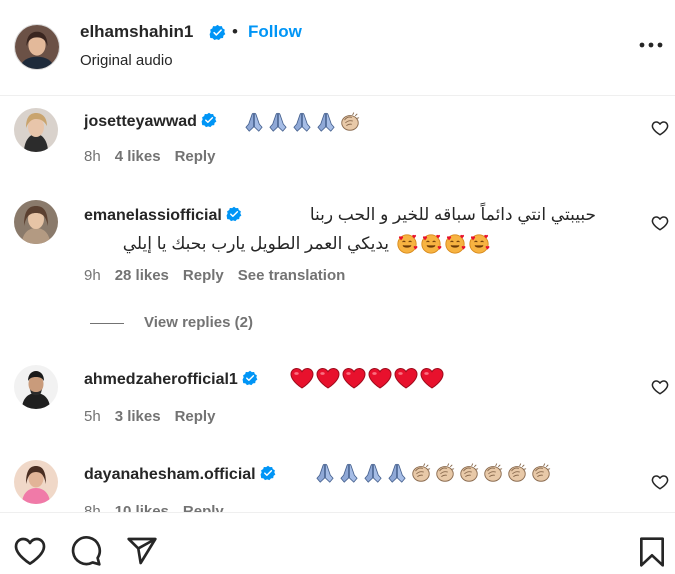 Image resolution: width=675 pixels, height=574 pixels. What do you see at coordinates (92, 416) in the screenshot?
I see `comment-time: 5h` at bounding box center [92, 416].